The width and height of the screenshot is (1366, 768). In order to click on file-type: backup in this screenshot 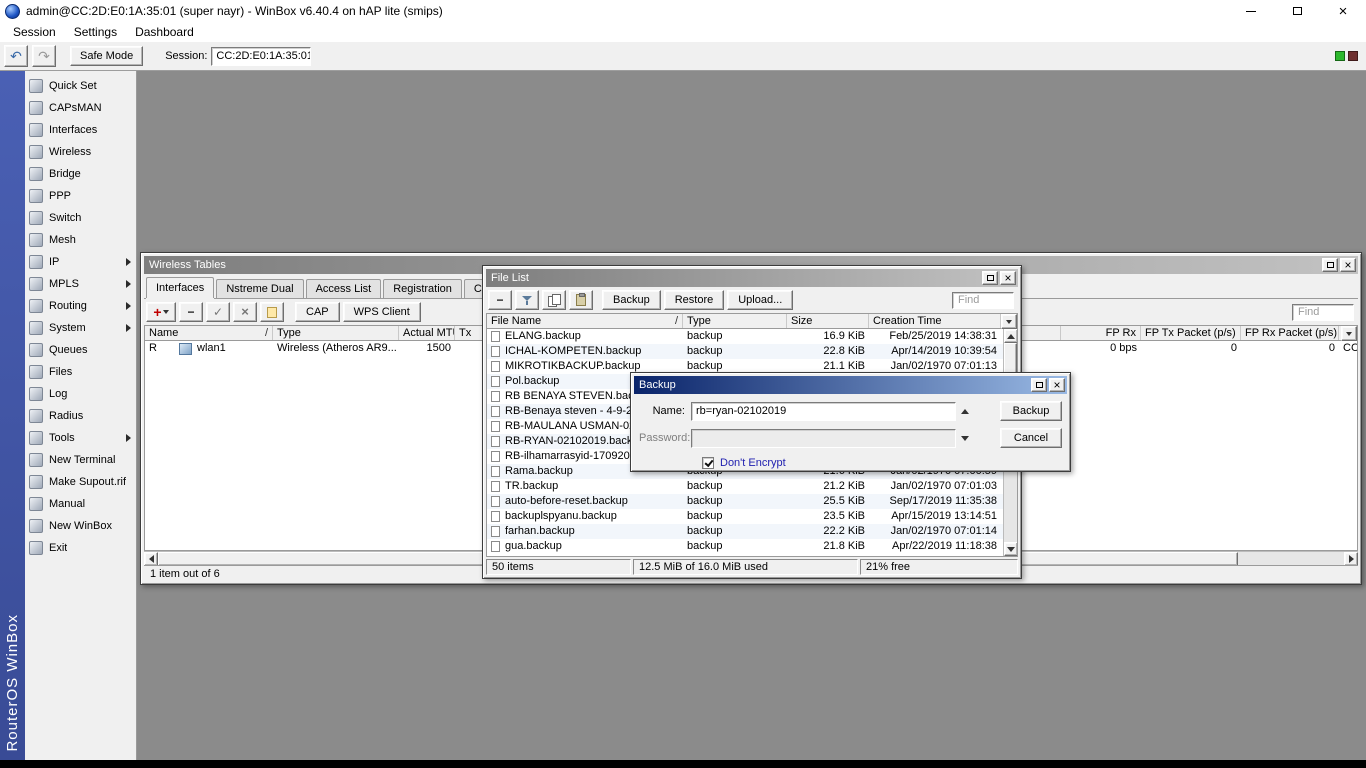, I will do `click(705, 351)`.